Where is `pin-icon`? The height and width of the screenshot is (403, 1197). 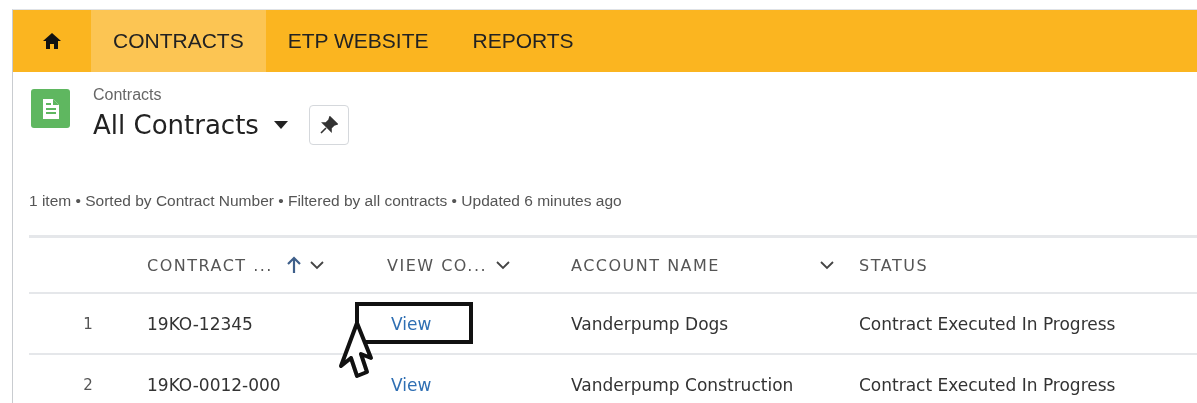
pin-icon is located at coordinates (328, 125).